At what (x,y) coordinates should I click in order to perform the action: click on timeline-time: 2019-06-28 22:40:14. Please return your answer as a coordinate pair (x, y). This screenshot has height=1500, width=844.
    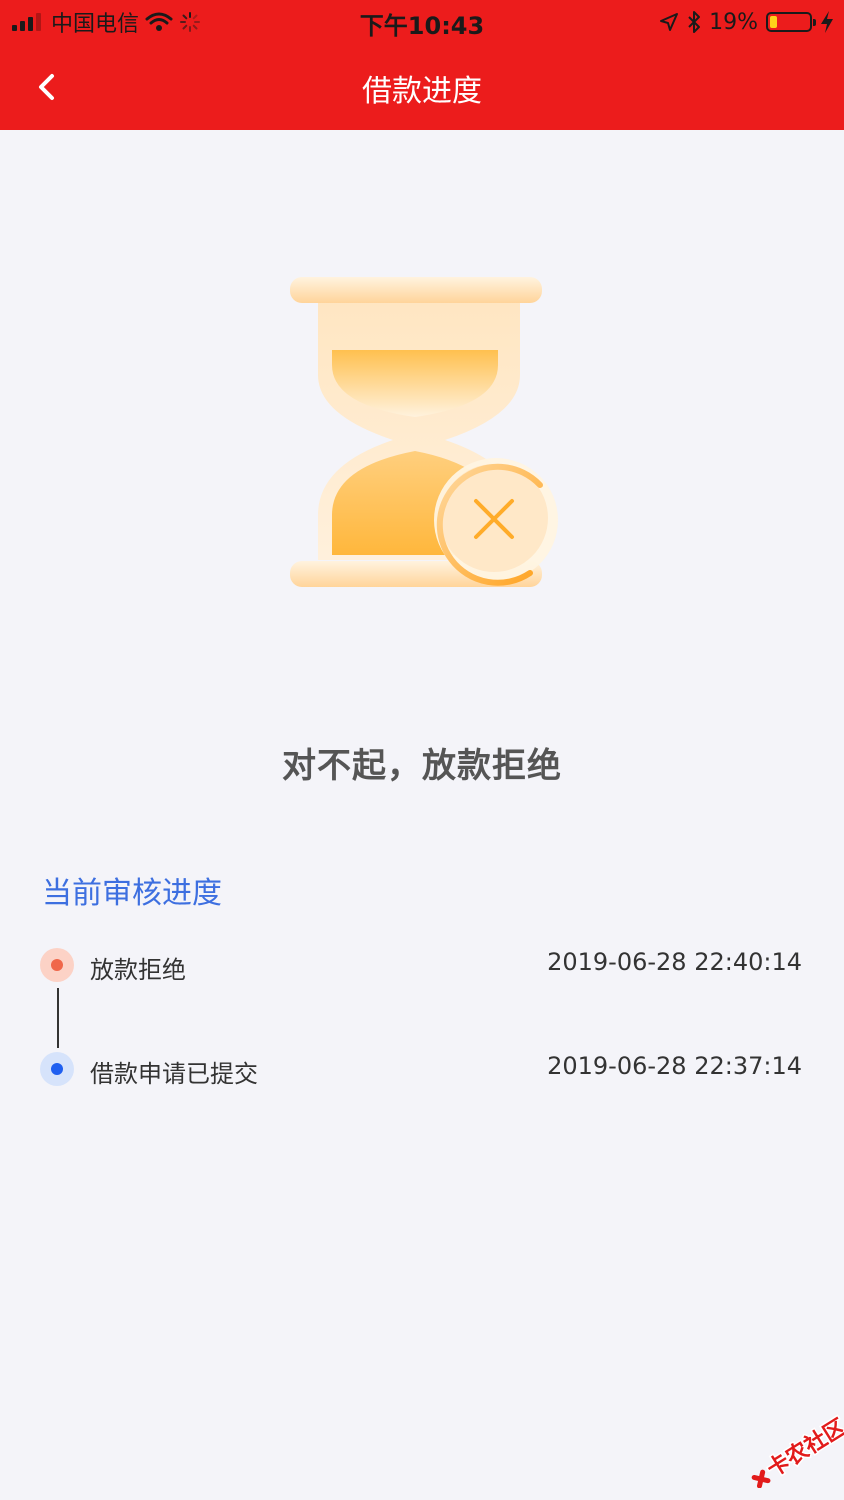
    Looking at the image, I should click on (674, 962).